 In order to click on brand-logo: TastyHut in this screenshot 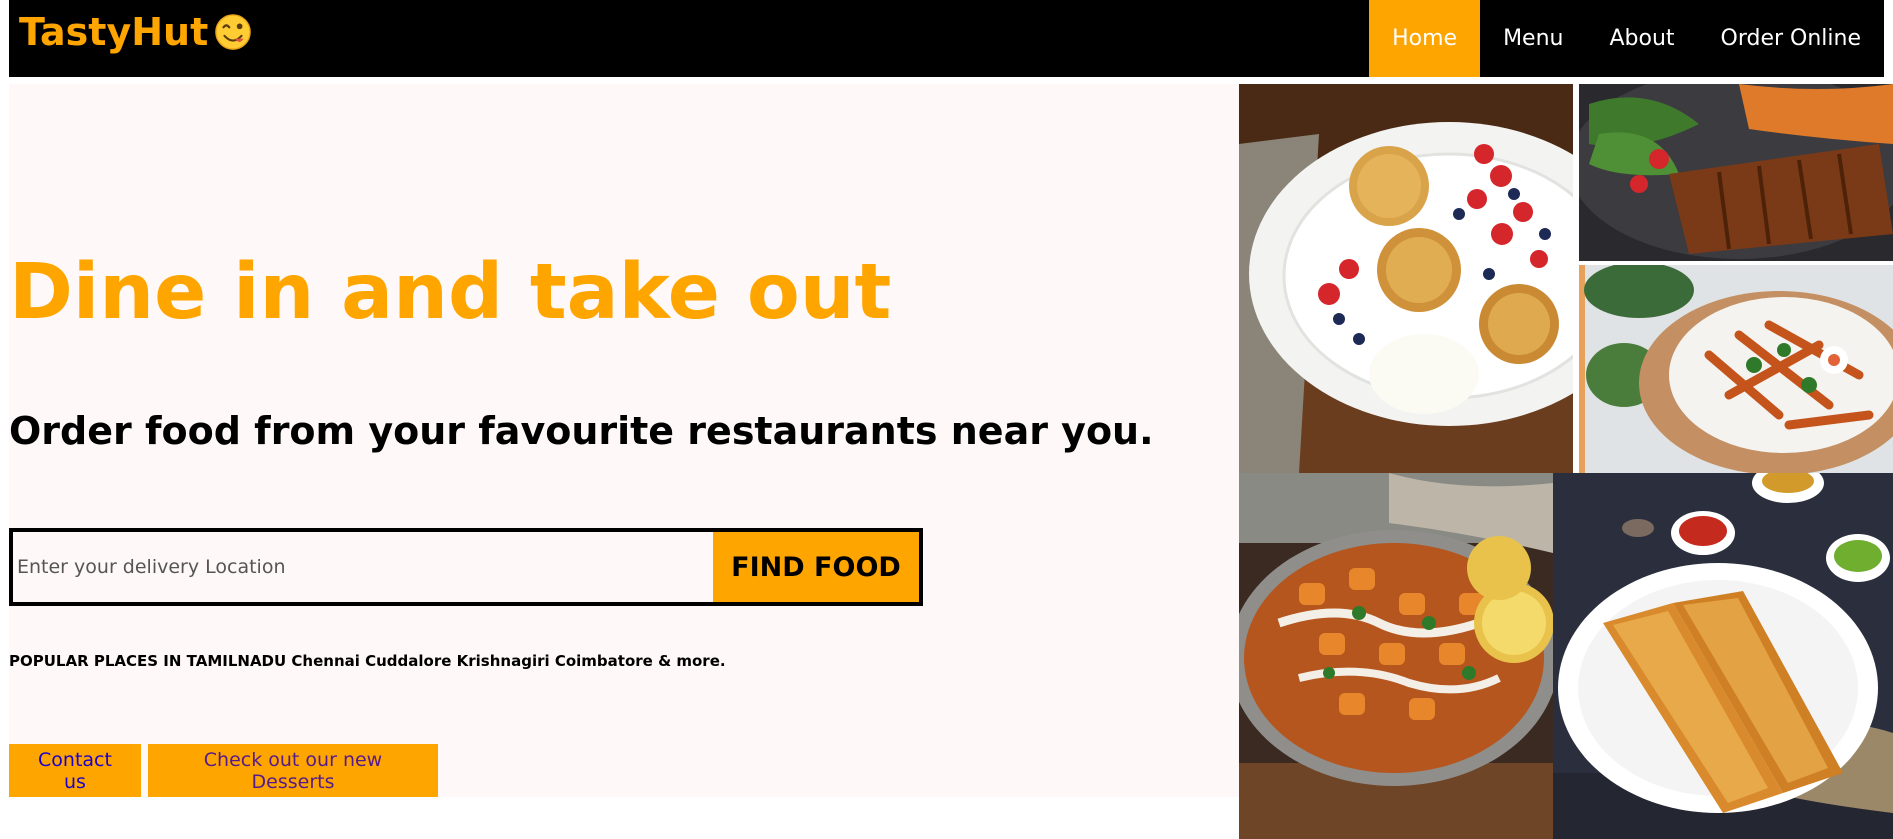, I will do `click(135, 32)`.